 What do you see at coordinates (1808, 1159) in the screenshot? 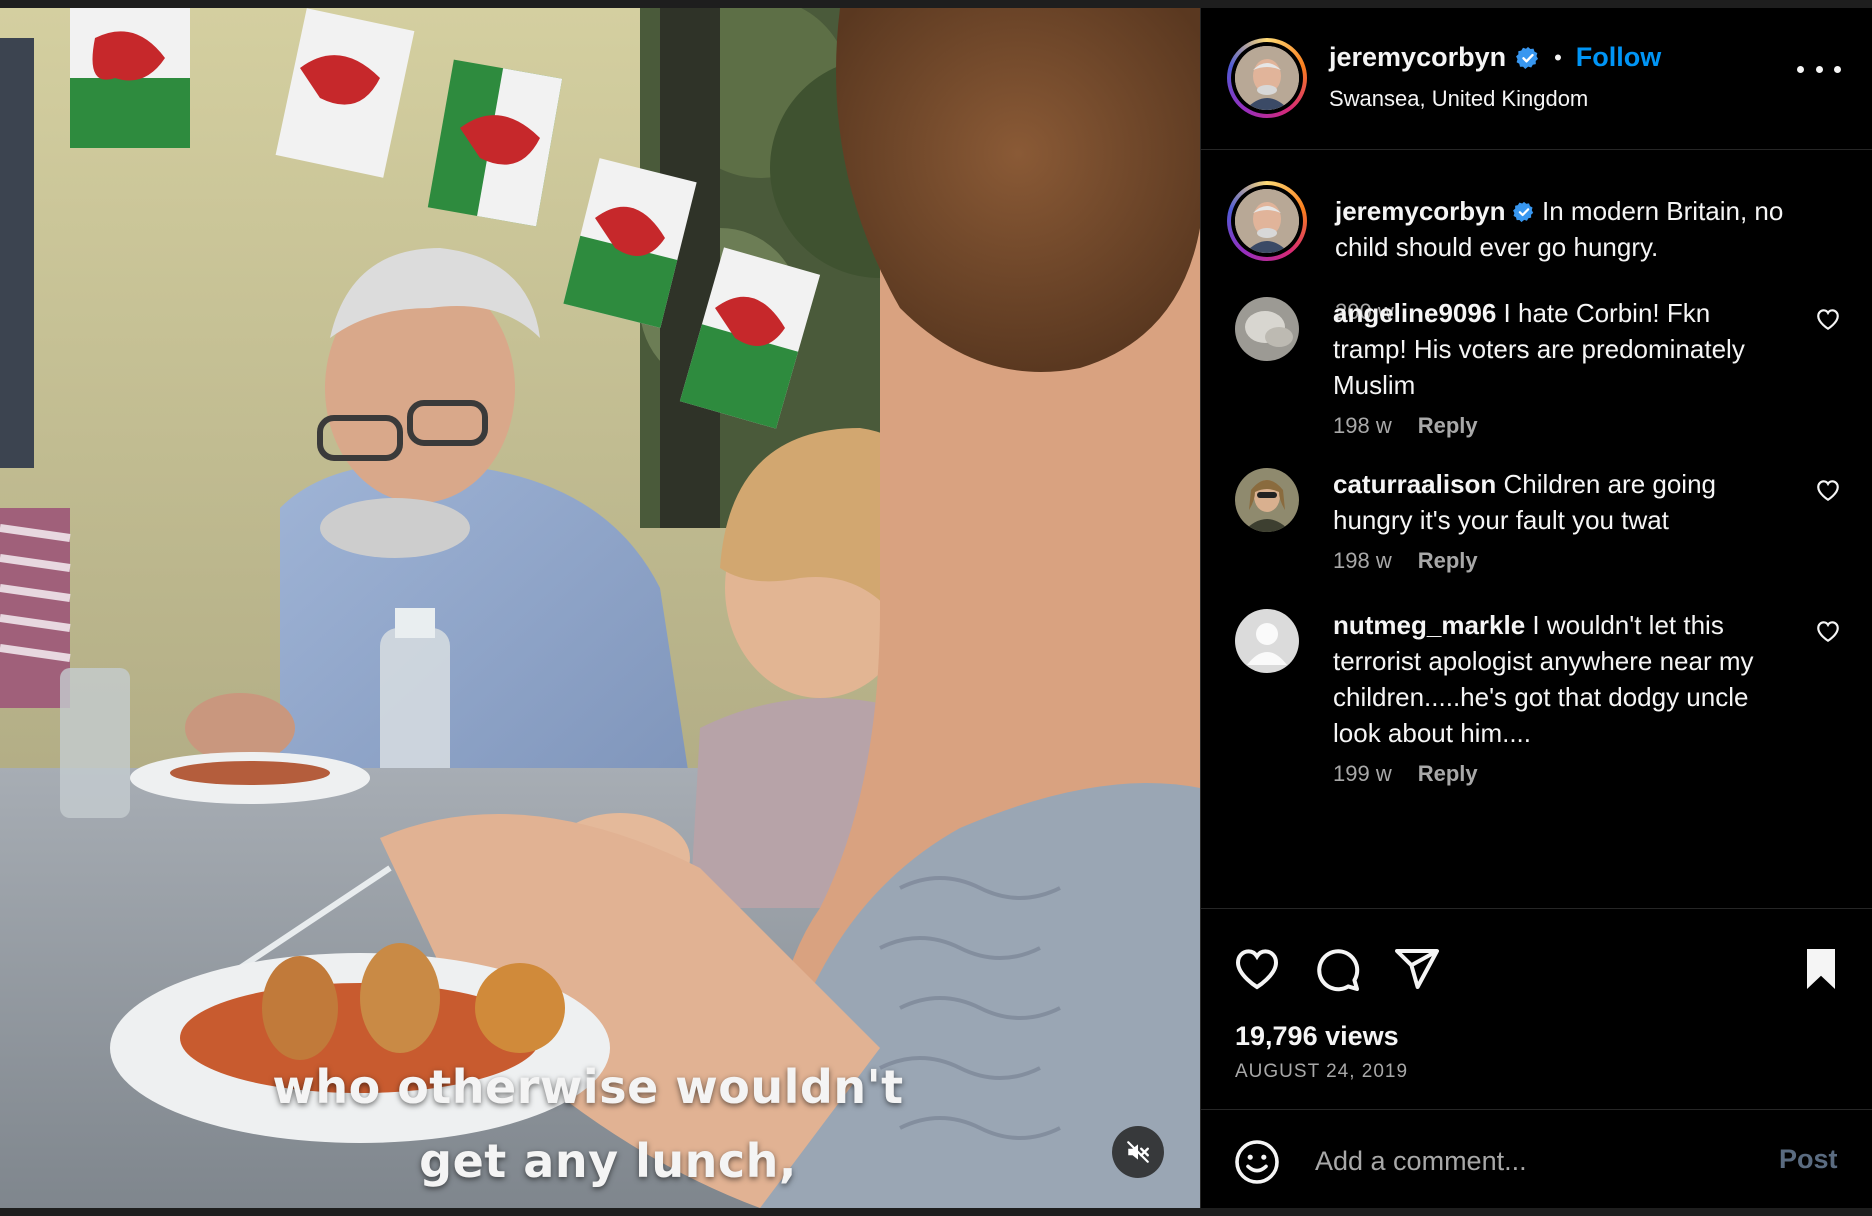
I see `post-comment-button: Post` at bounding box center [1808, 1159].